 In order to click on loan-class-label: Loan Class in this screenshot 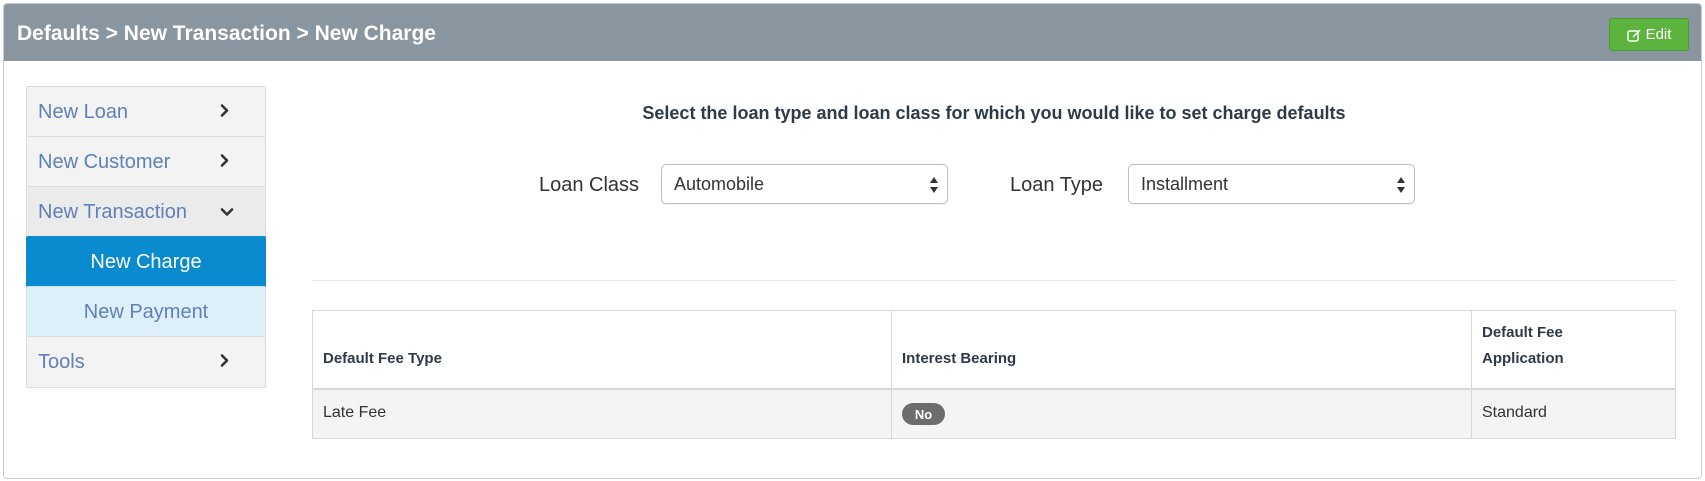, I will do `click(589, 185)`.